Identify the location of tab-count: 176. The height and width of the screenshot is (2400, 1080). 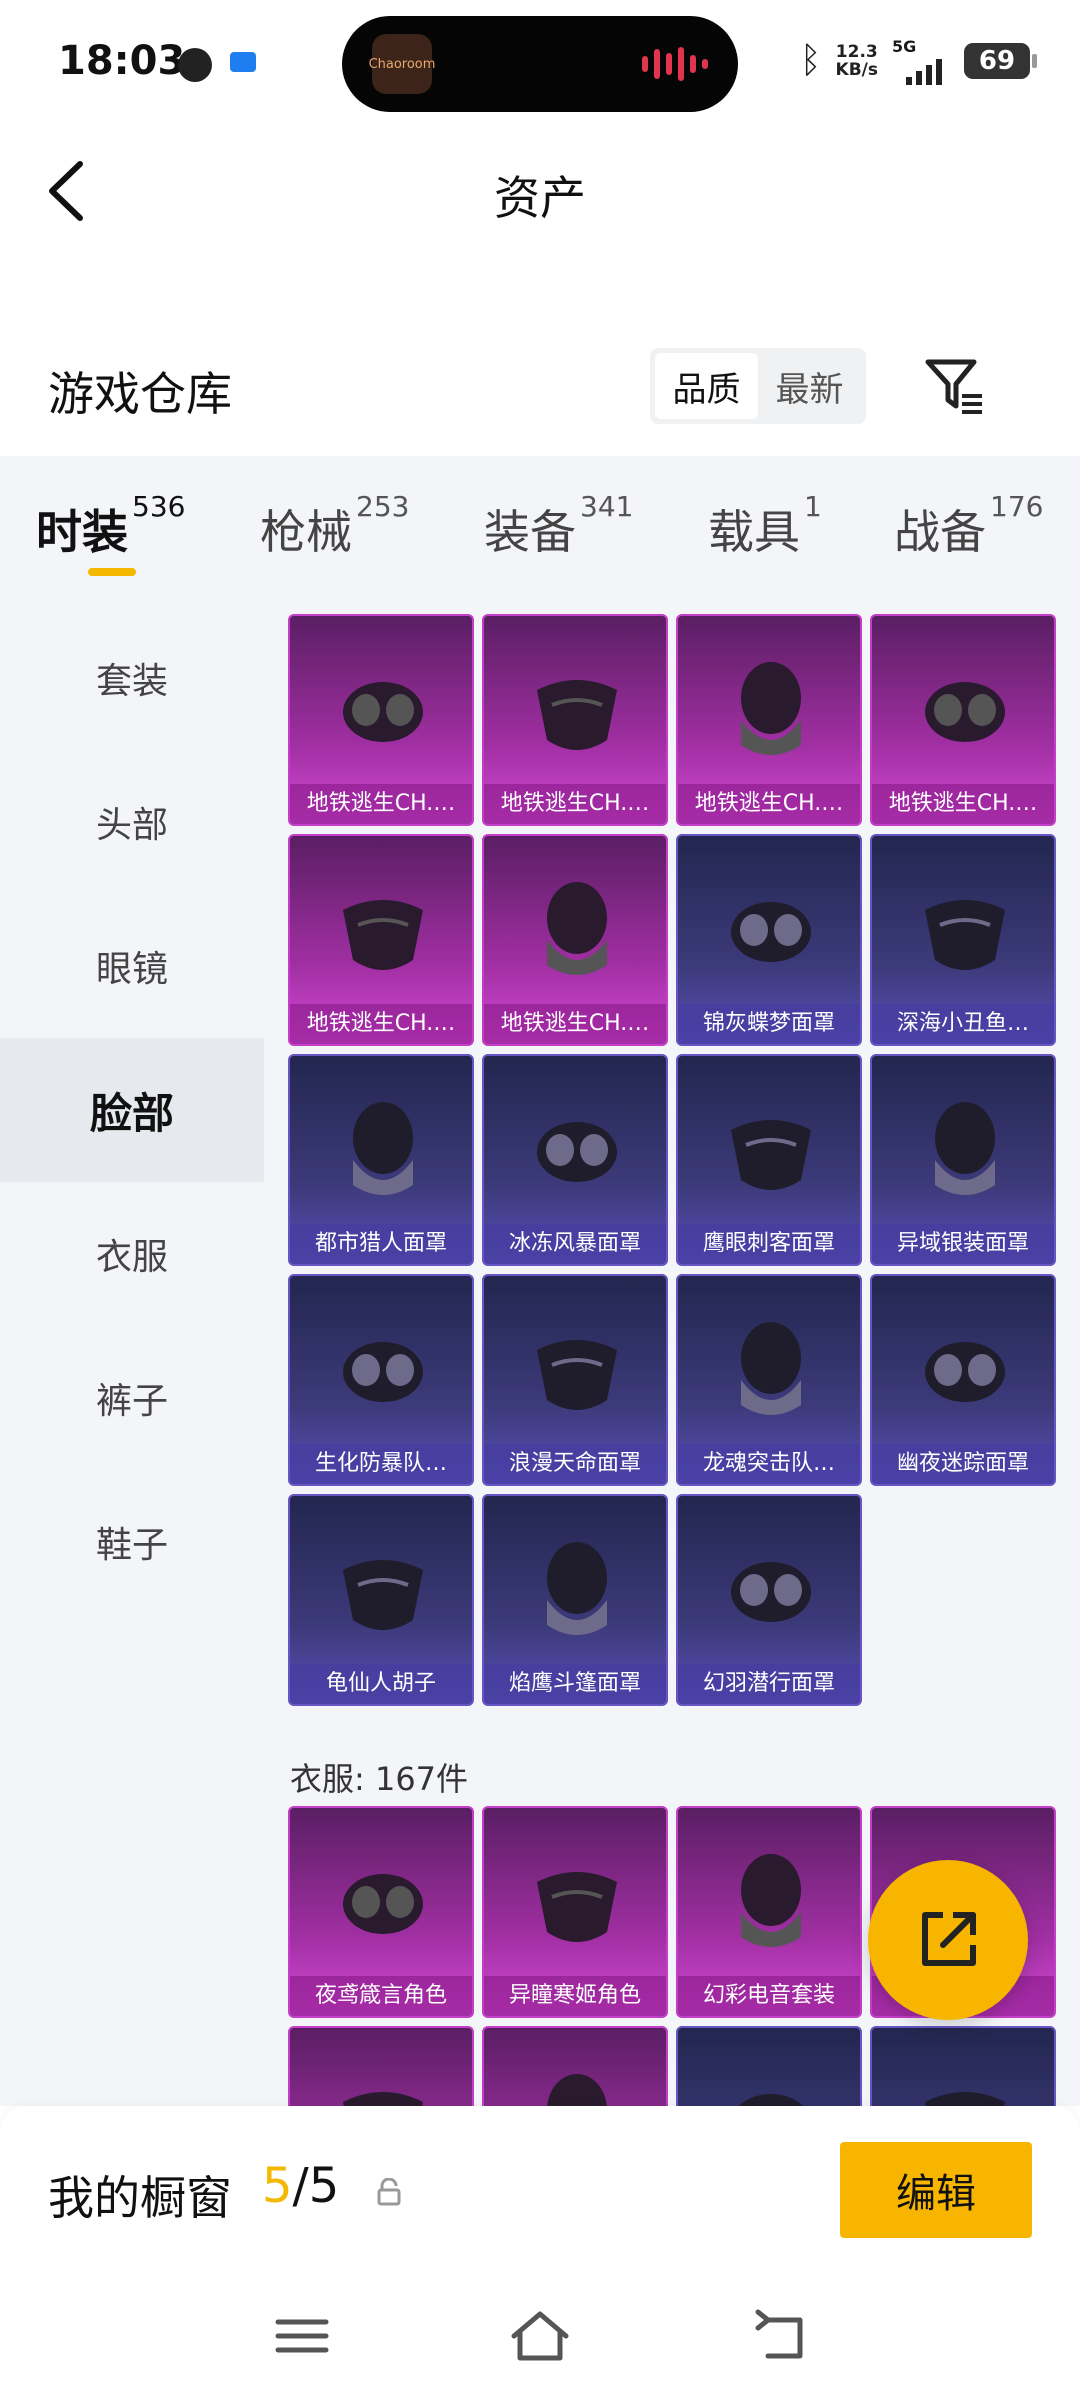
(1017, 506).